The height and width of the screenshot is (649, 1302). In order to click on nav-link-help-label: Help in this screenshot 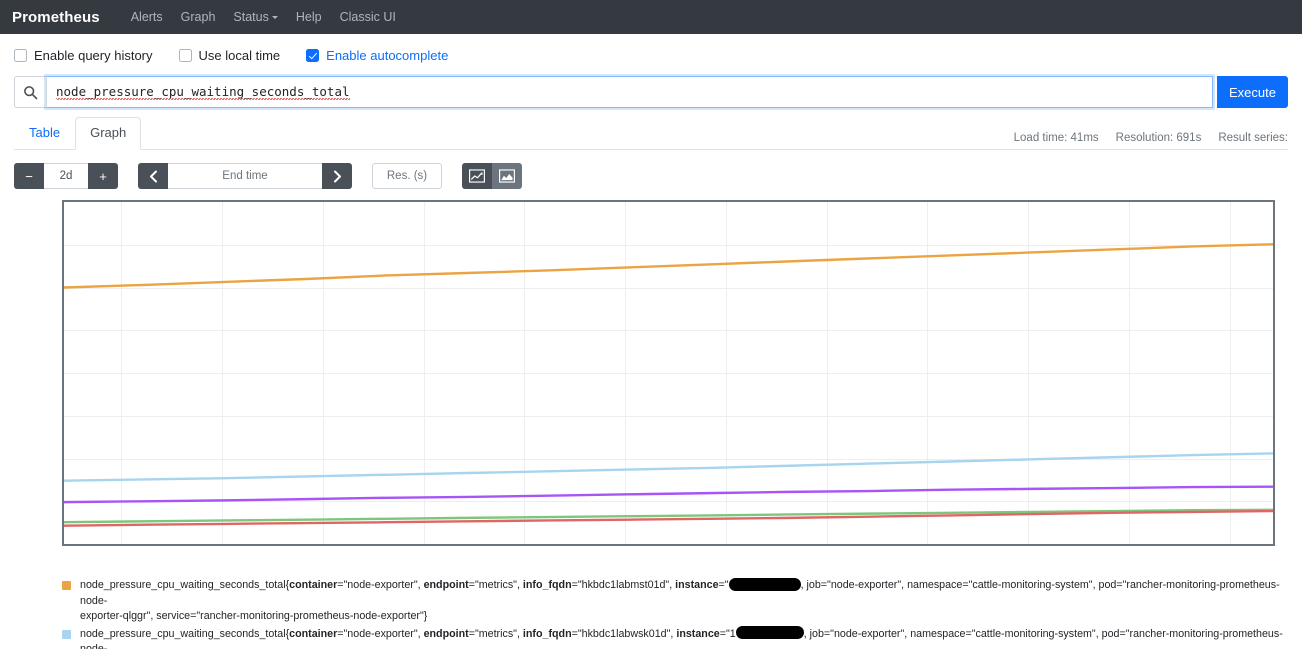, I will do `click(308, 17)`.